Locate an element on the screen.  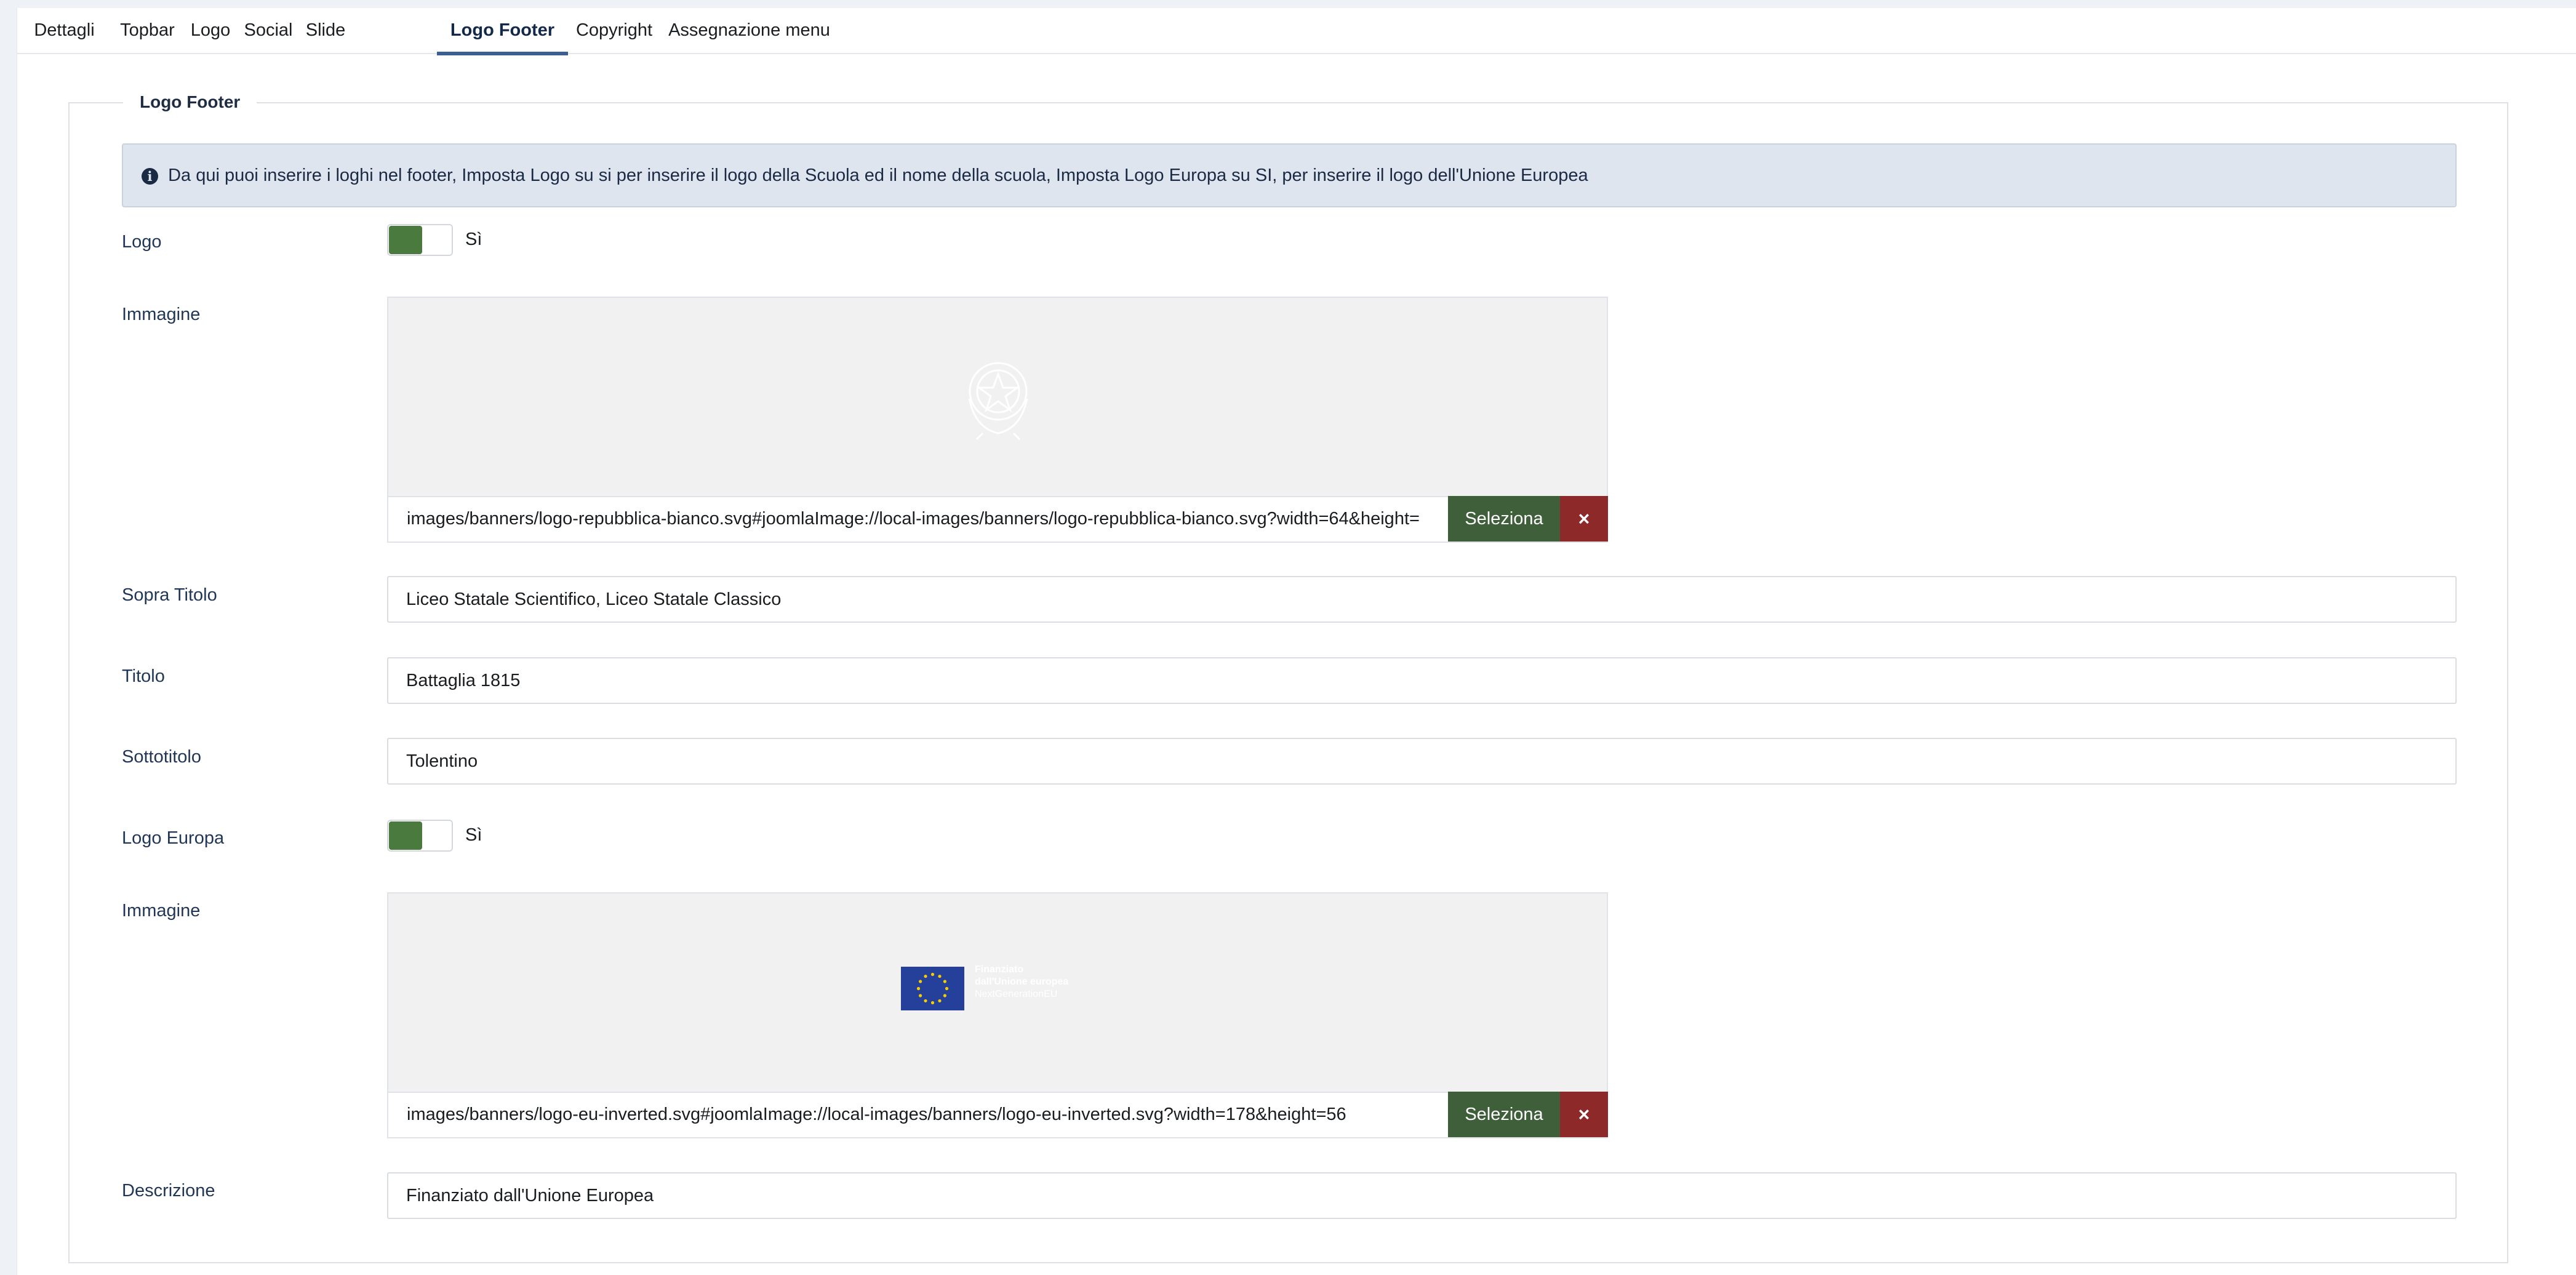
logo-europa-toggle is located at coordinates (420, 836).